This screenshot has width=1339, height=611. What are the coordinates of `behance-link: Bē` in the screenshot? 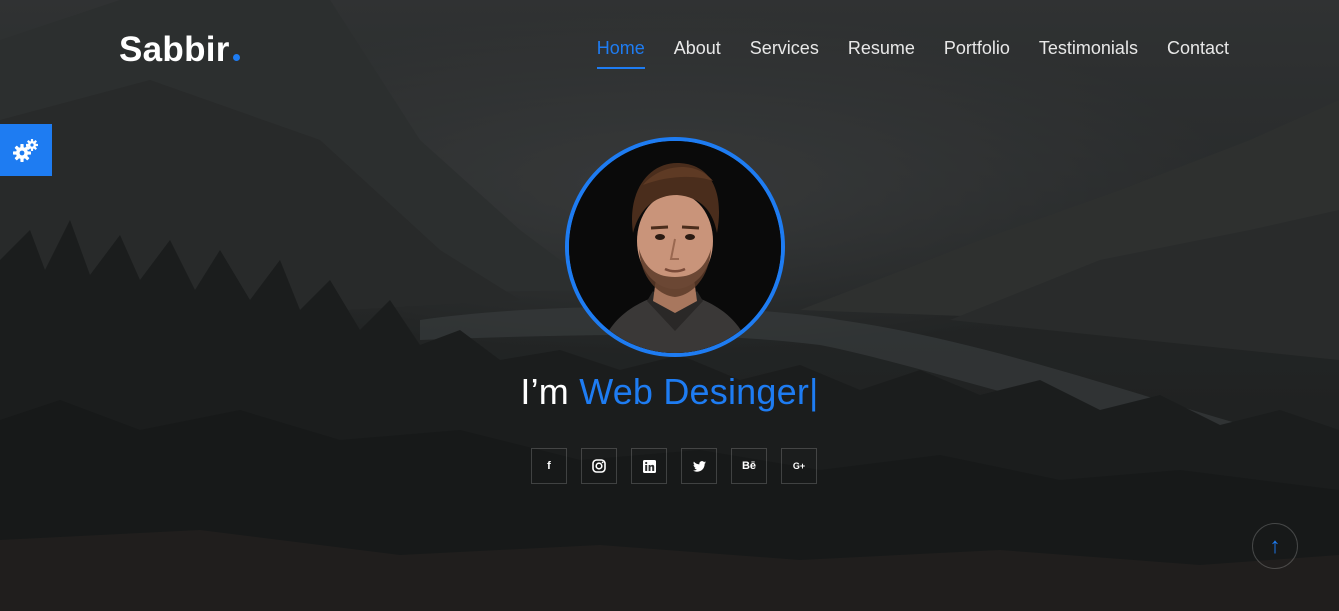 It's located at (749, 466).